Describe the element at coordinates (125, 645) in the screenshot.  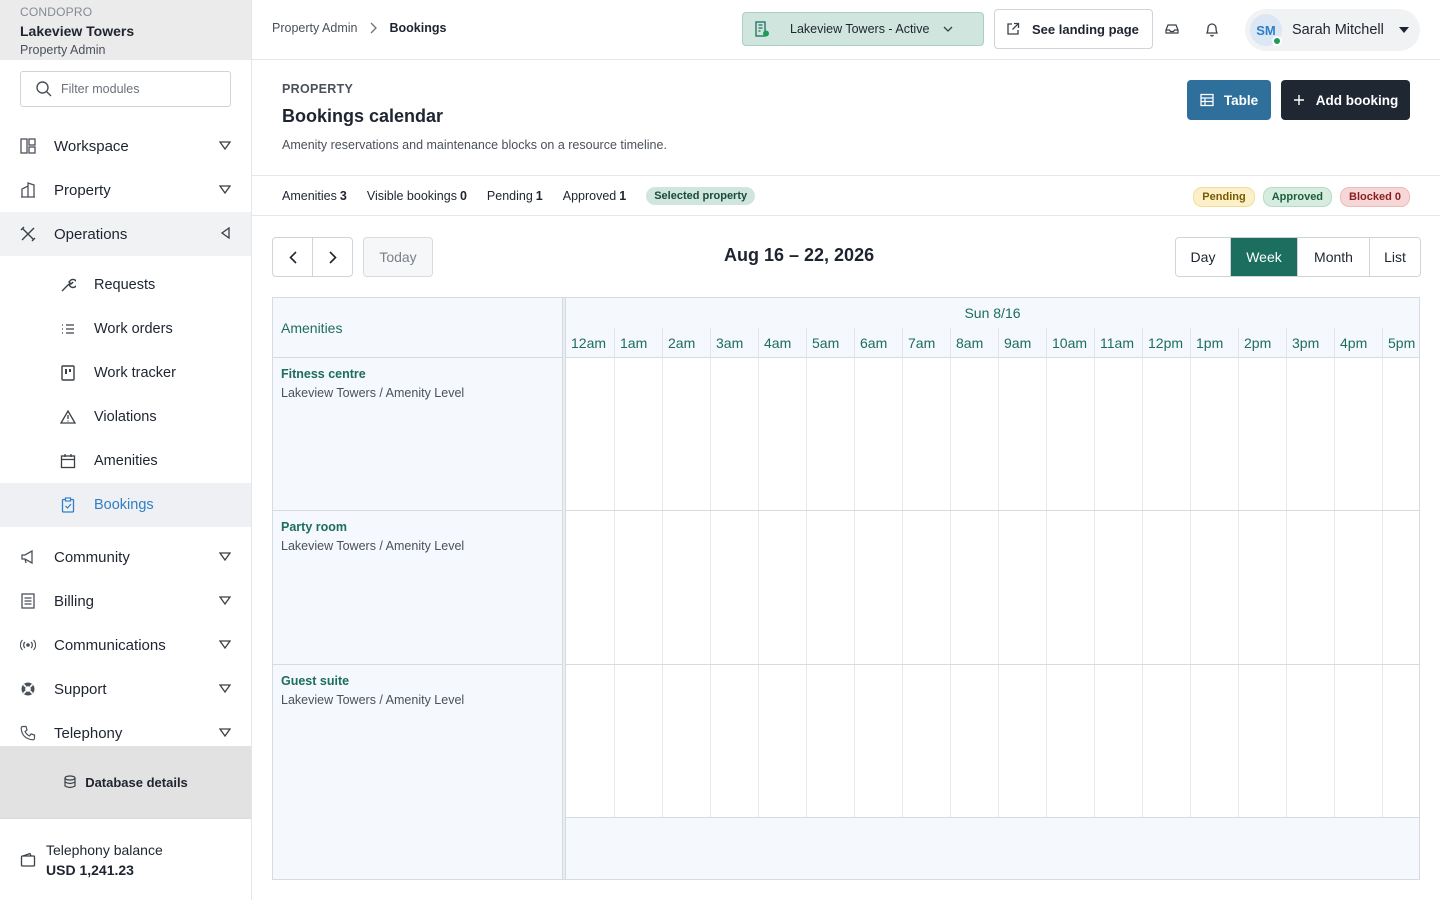
I see `nav-communications: Communications` at that location.